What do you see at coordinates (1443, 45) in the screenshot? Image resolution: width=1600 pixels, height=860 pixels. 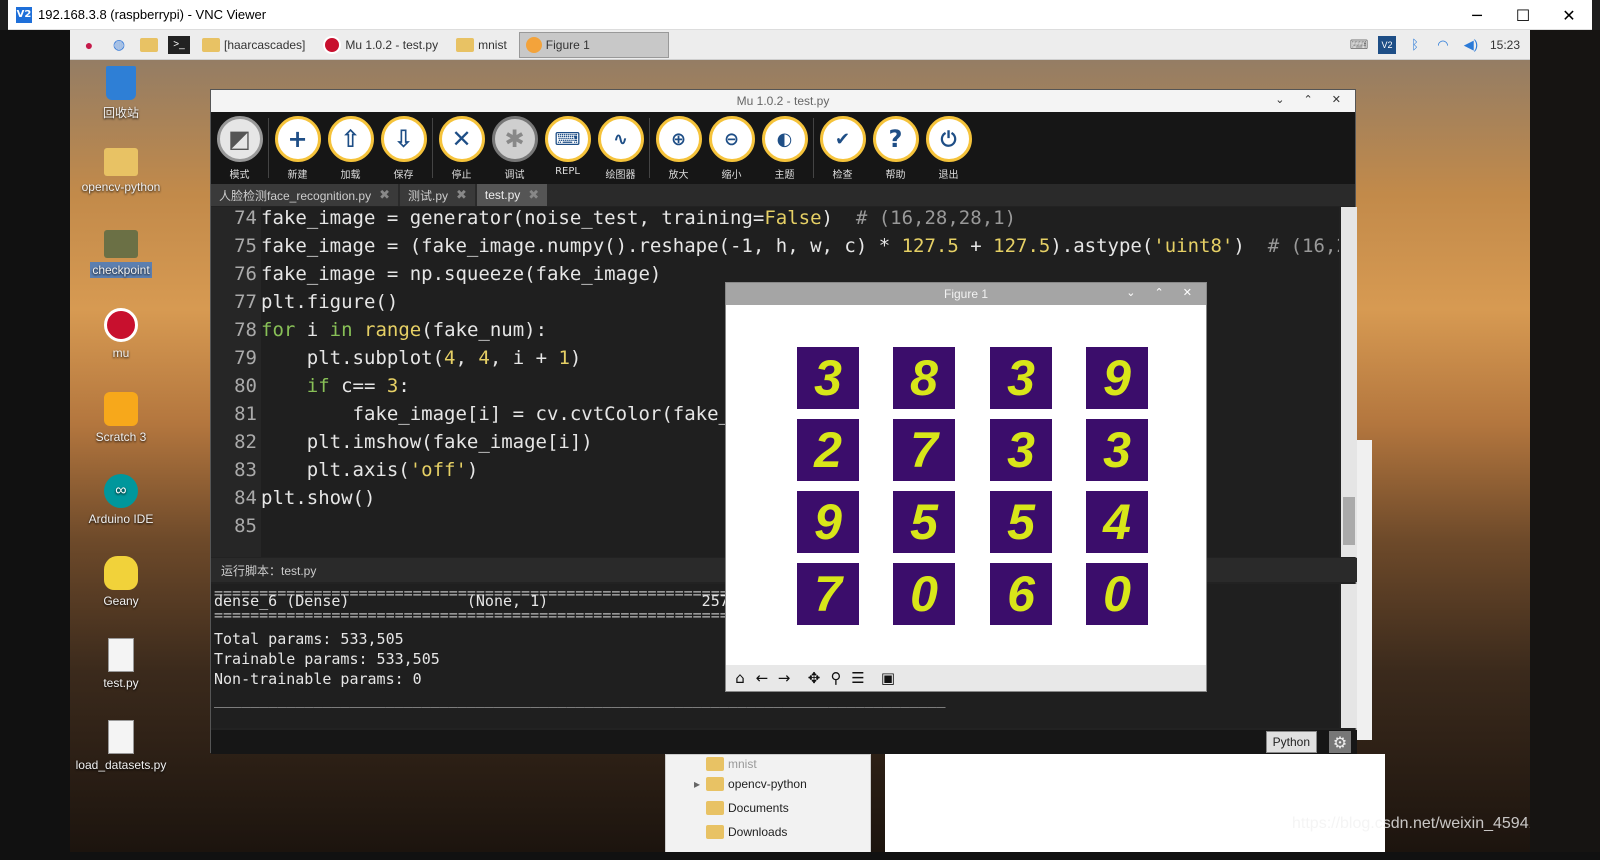 I see `wifi-icon: ◠` at bounding box center [1443, 45].